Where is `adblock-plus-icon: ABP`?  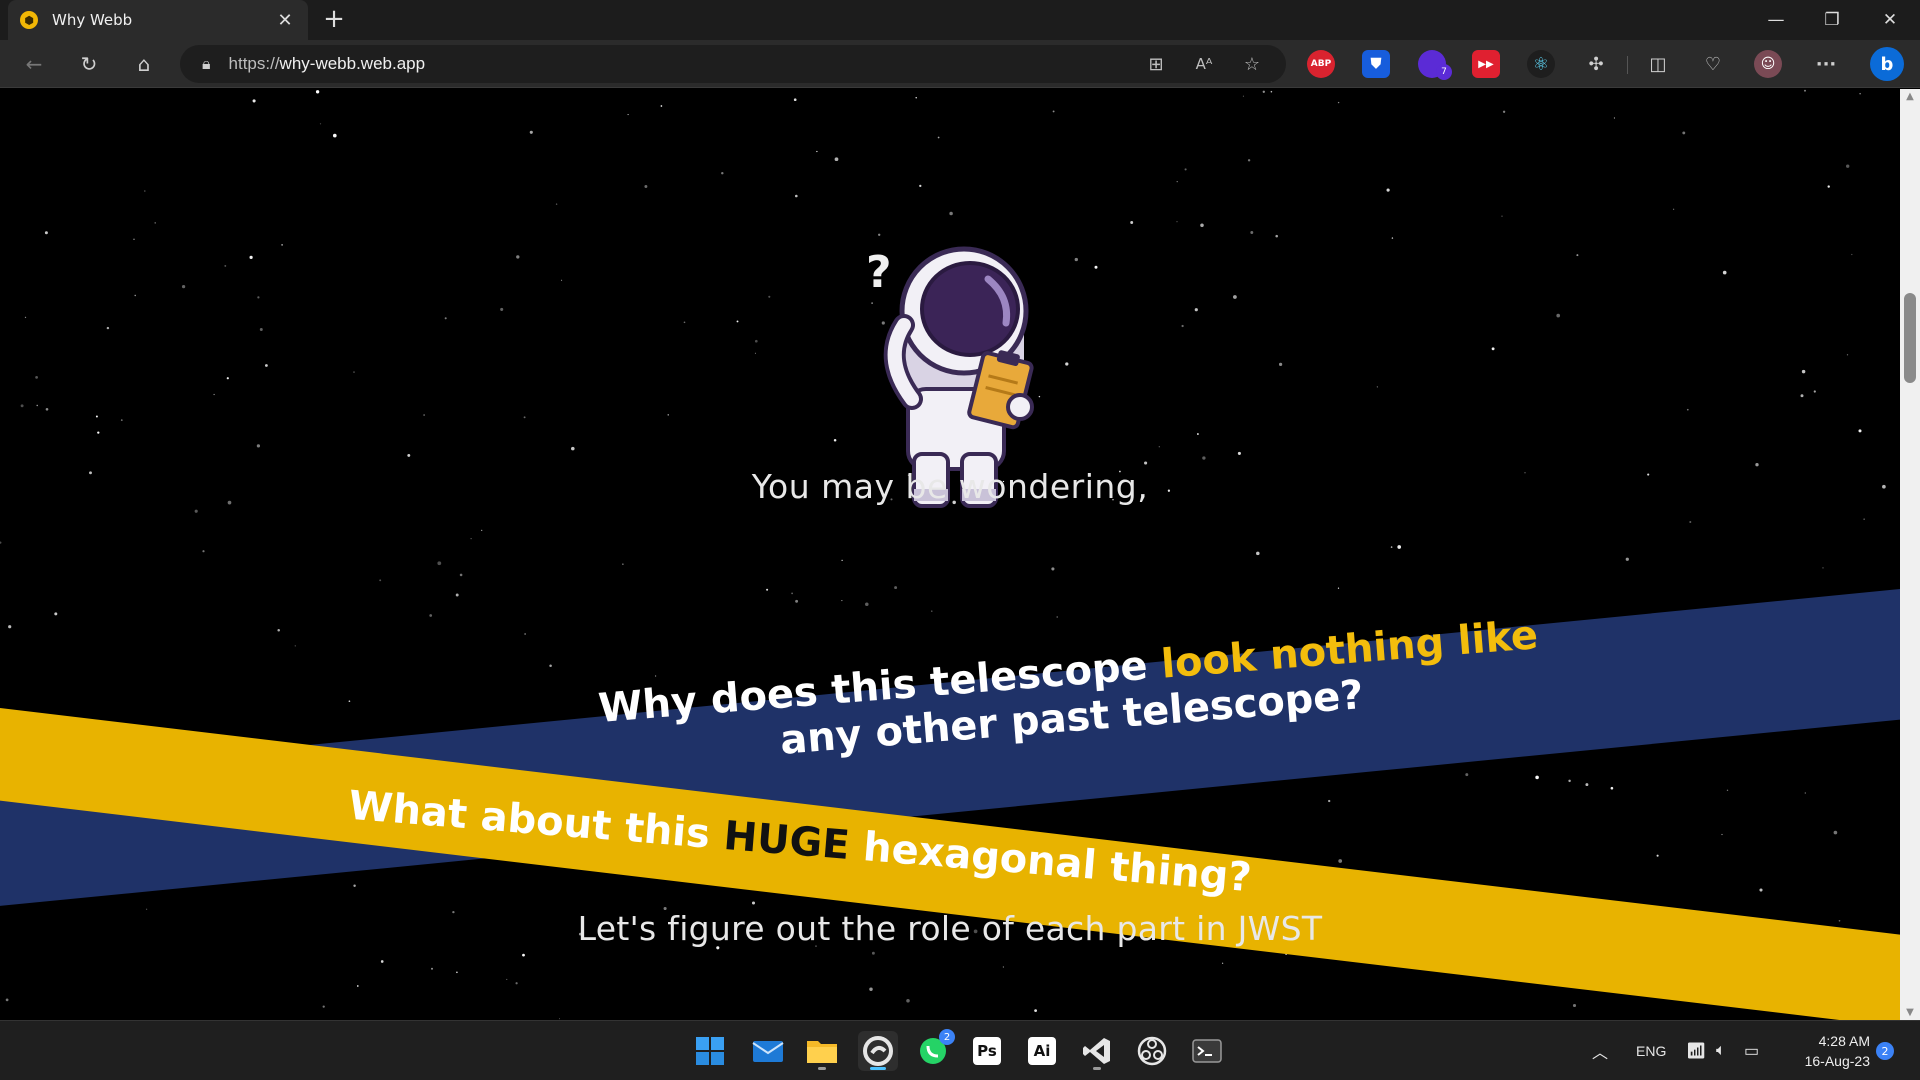
adblock-plus-icon: ABP is located at coordinates (1321, 64).